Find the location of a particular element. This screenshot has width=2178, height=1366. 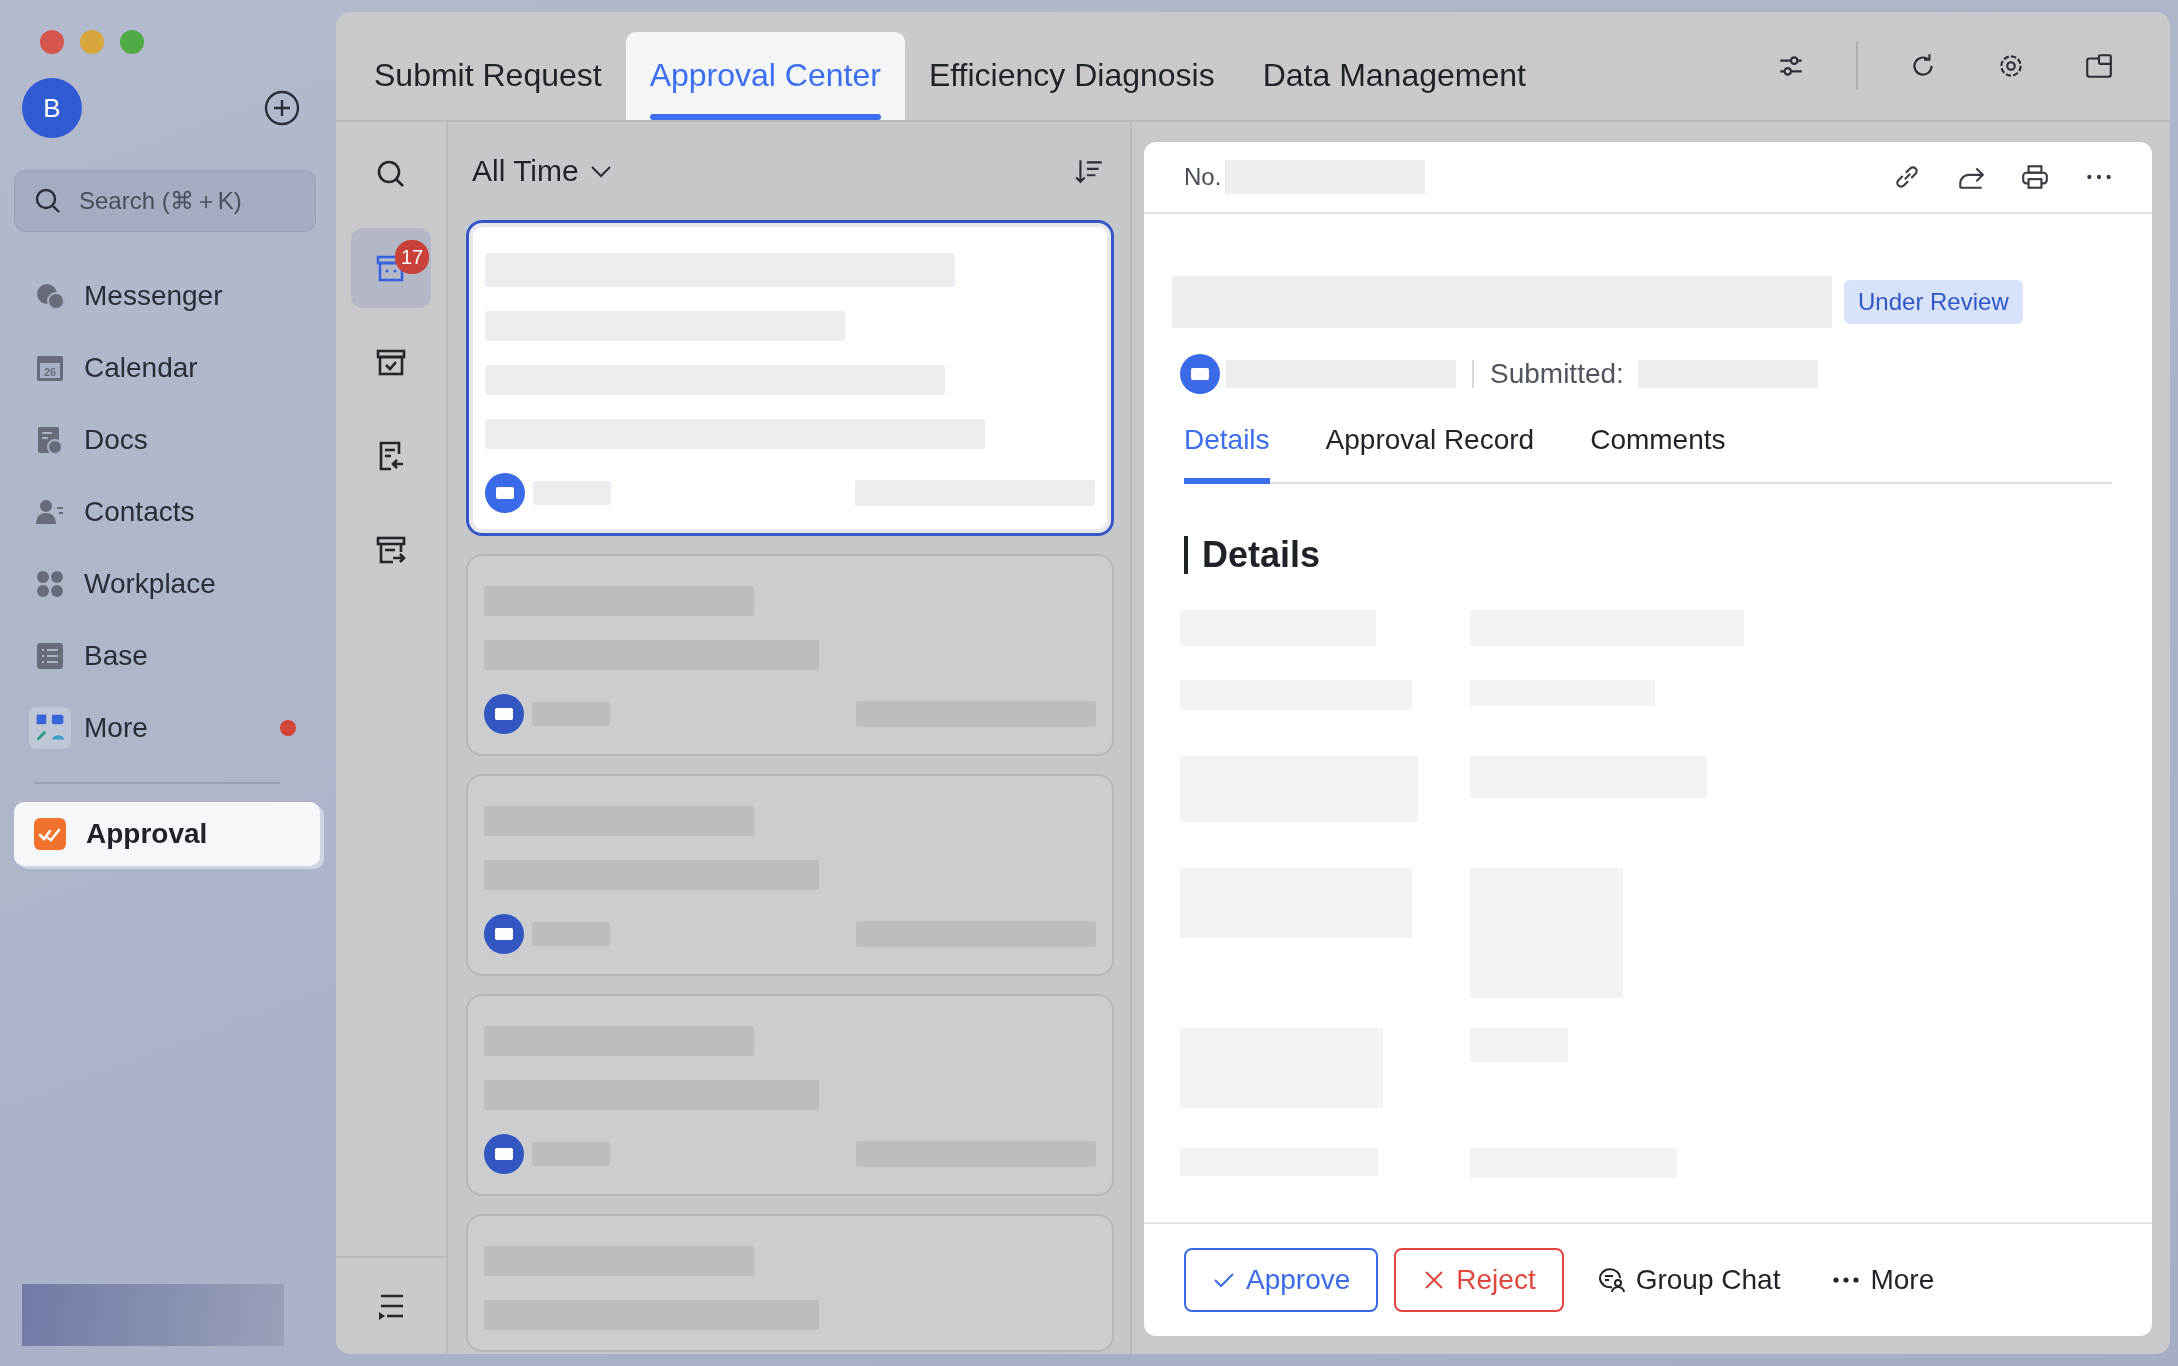

sidebar-item: Contacts is located at coordinates (165, 512).